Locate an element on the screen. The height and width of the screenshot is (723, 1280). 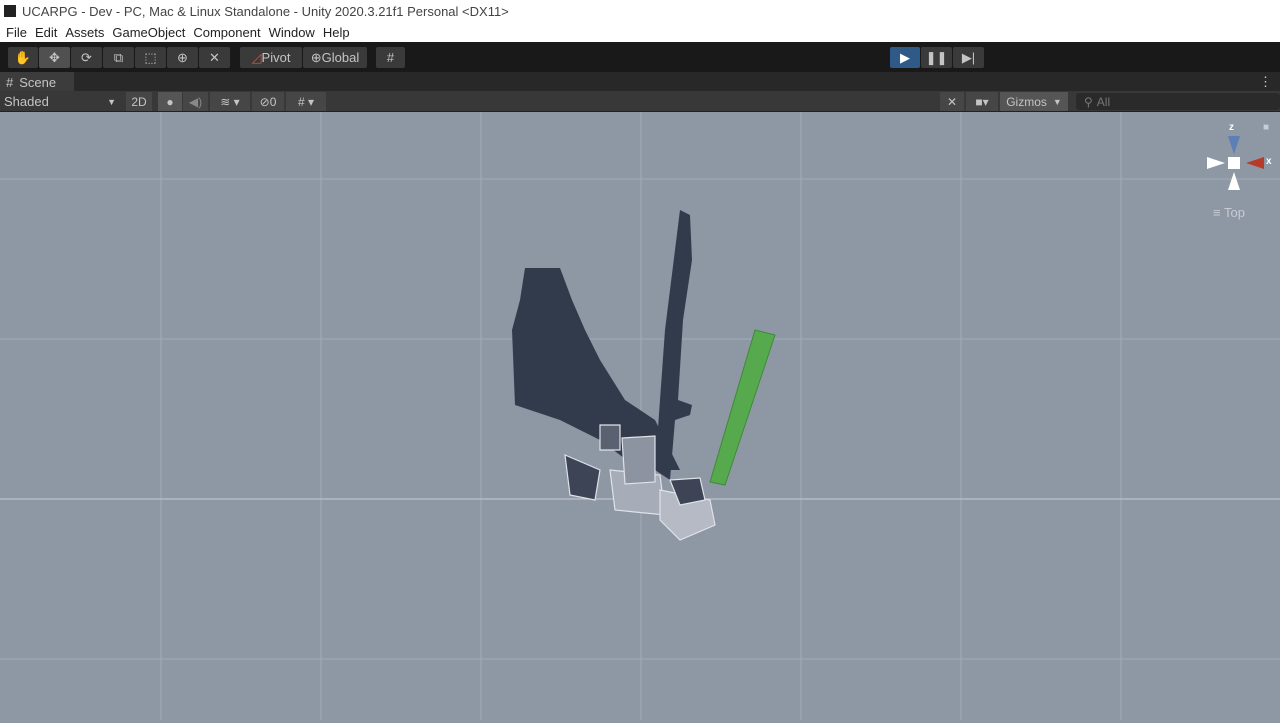
hand-icon: ✋ is located at coordinates (23, 57).